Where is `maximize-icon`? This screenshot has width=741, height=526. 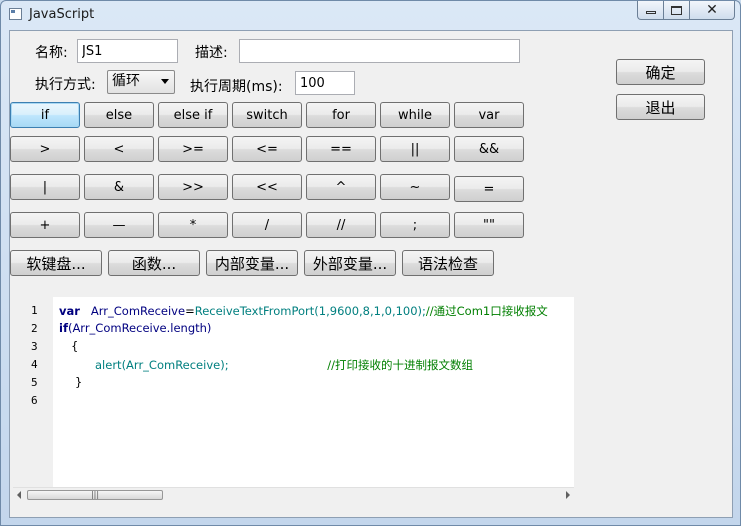 maximize-icon is located at coordinates (676, 10).